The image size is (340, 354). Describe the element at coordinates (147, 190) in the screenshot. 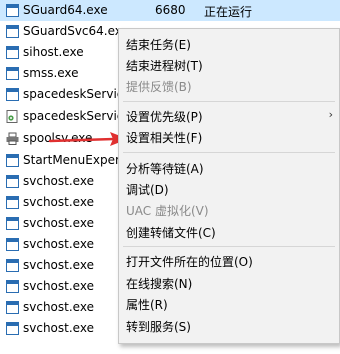

I see `menu-item-label: 调试(D)` at that location.